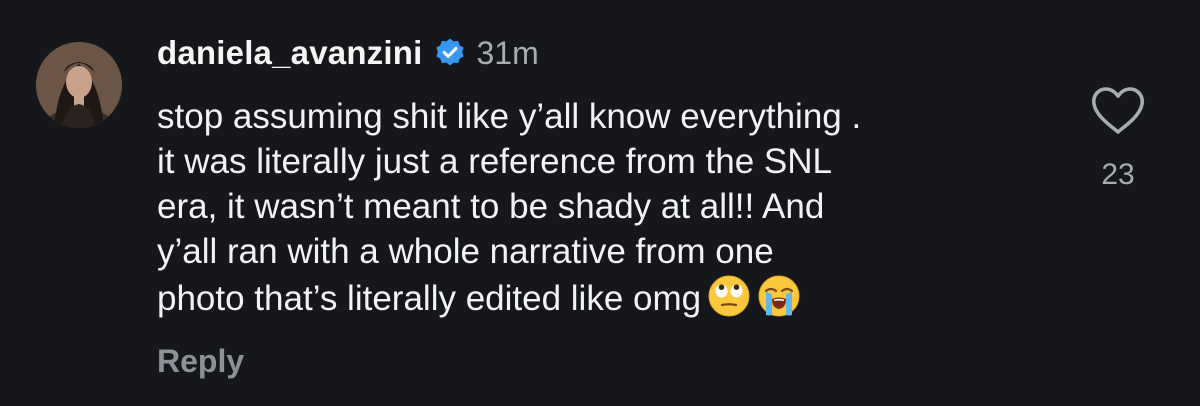  I want to click on comment-text-line-last: photo that’s literally edited like omg, so click(607, 297).